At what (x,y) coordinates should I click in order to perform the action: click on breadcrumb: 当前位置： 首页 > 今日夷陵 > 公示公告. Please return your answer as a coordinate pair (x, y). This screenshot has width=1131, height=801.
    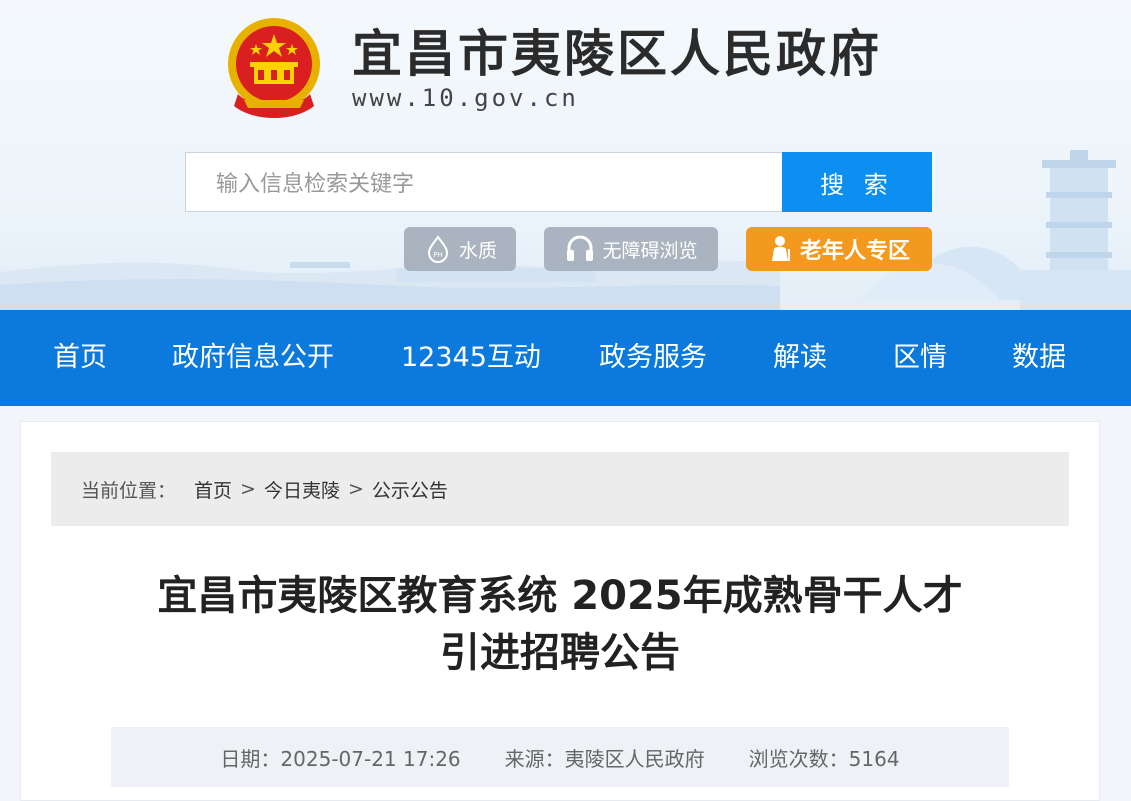
    Looking at the image, I should click on (560, 489).